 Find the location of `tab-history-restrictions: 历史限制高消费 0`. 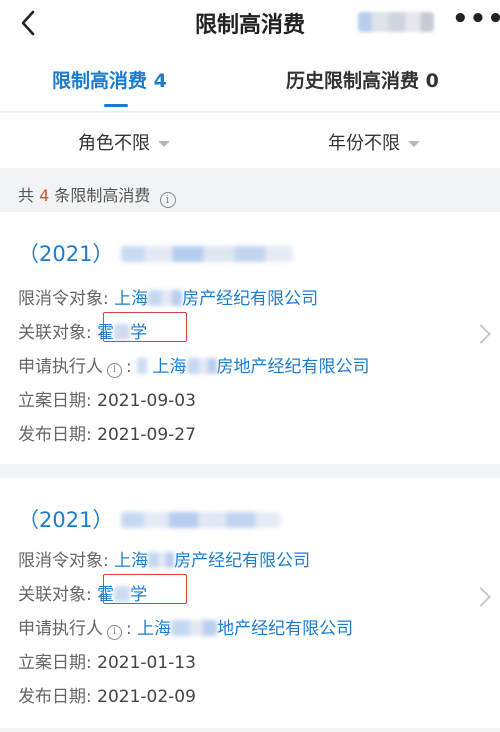

tab-history-restrictions: 历史限制高消费 0 is located at coordinates (362, 79).